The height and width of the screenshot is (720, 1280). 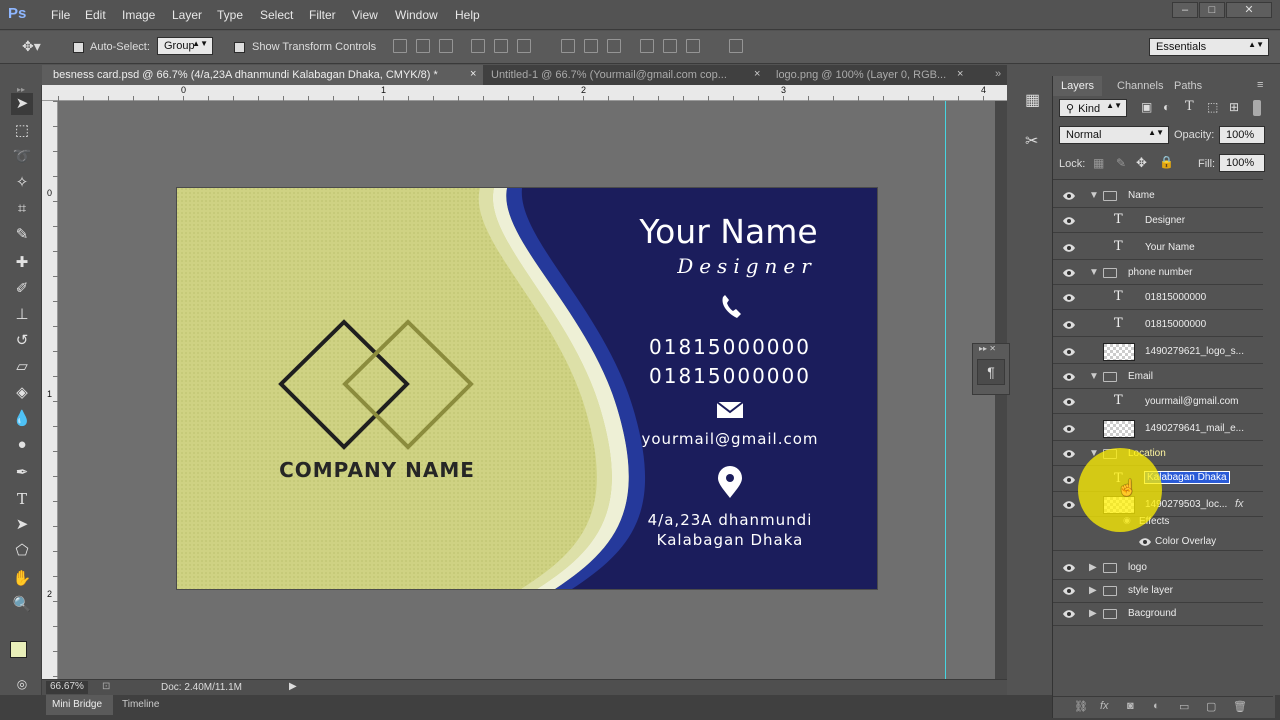 I want to click on filter-adjustment-icon: ◐, so click(x=1166, y=107).